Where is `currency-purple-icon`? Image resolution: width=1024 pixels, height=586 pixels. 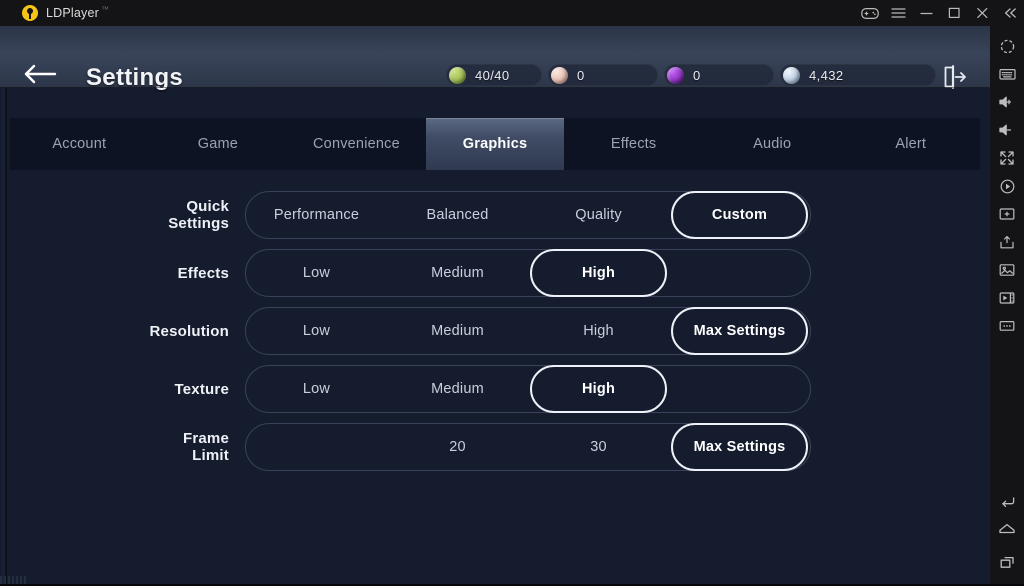
currency-purple-icon is located at coordinates (675, 75).